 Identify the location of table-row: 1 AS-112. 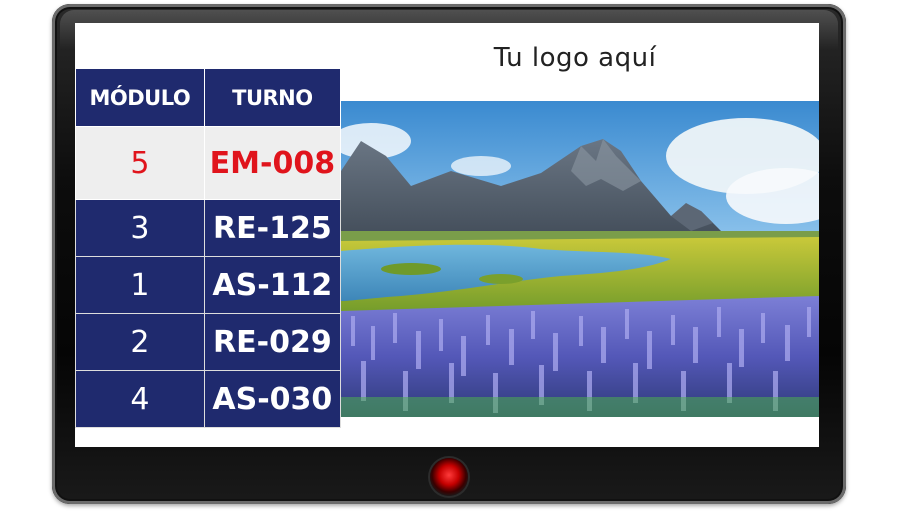
(208, 285).